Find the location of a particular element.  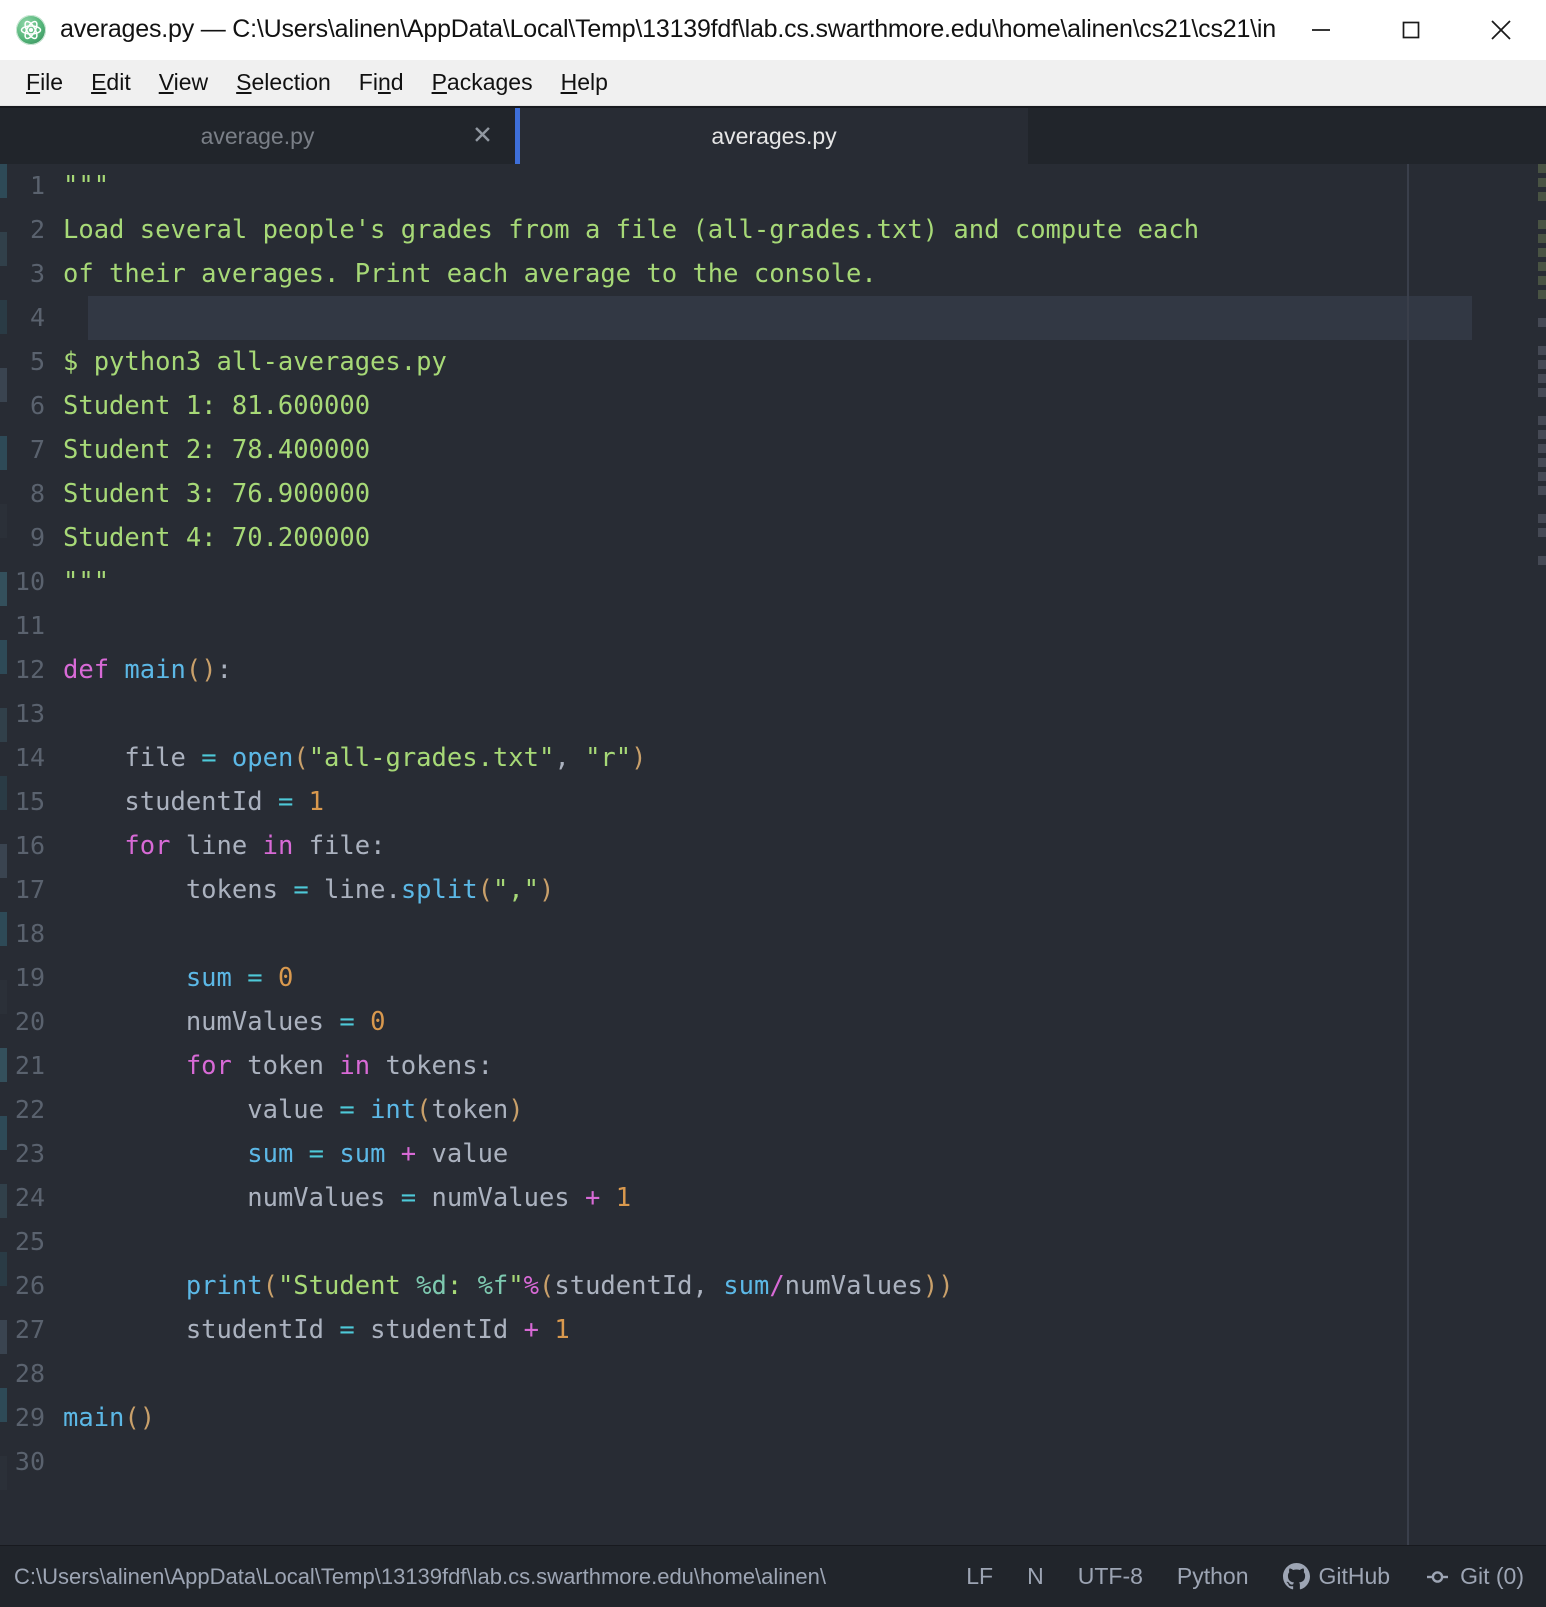

line-number: 2 is located at coordinates (37, 229).